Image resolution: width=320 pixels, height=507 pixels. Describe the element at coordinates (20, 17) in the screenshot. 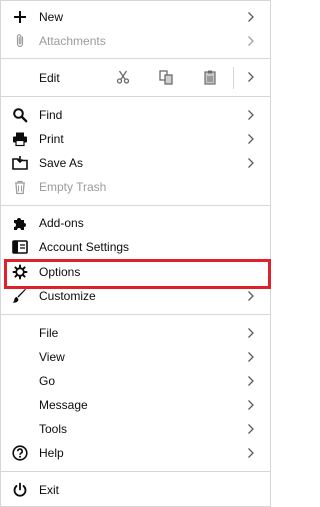

I see `plus-icon` at that location.